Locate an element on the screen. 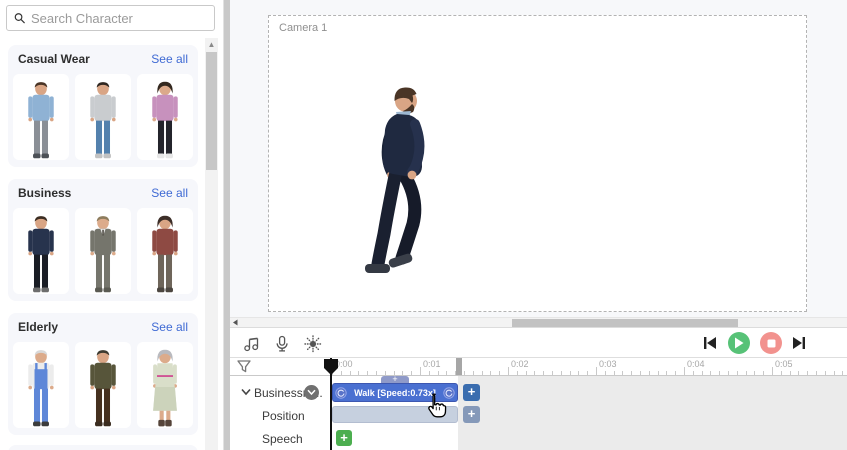 The height and width of the screenshot is (450, 847). ruler-label: 0:02 is located at coordinates (520, 364).